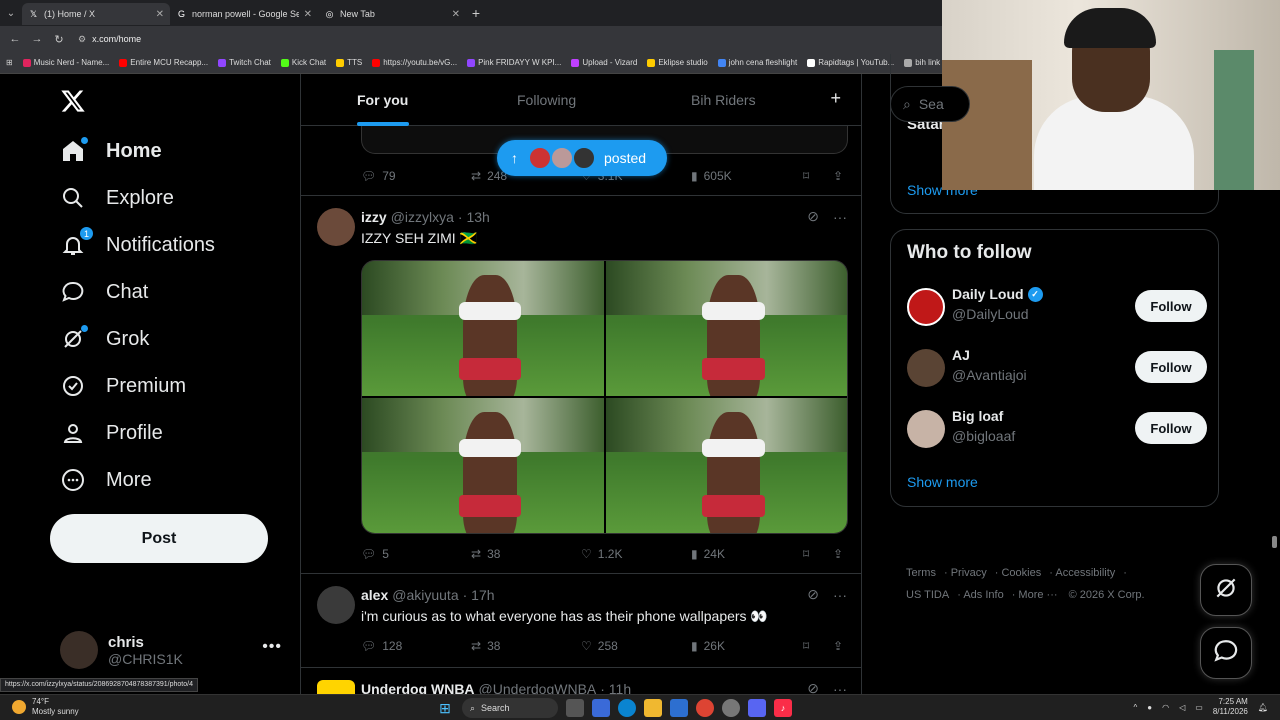  Describe the element at coordinates (445, 708) in the screenshot. I see `windows-start-icon: ⊞` at that location.